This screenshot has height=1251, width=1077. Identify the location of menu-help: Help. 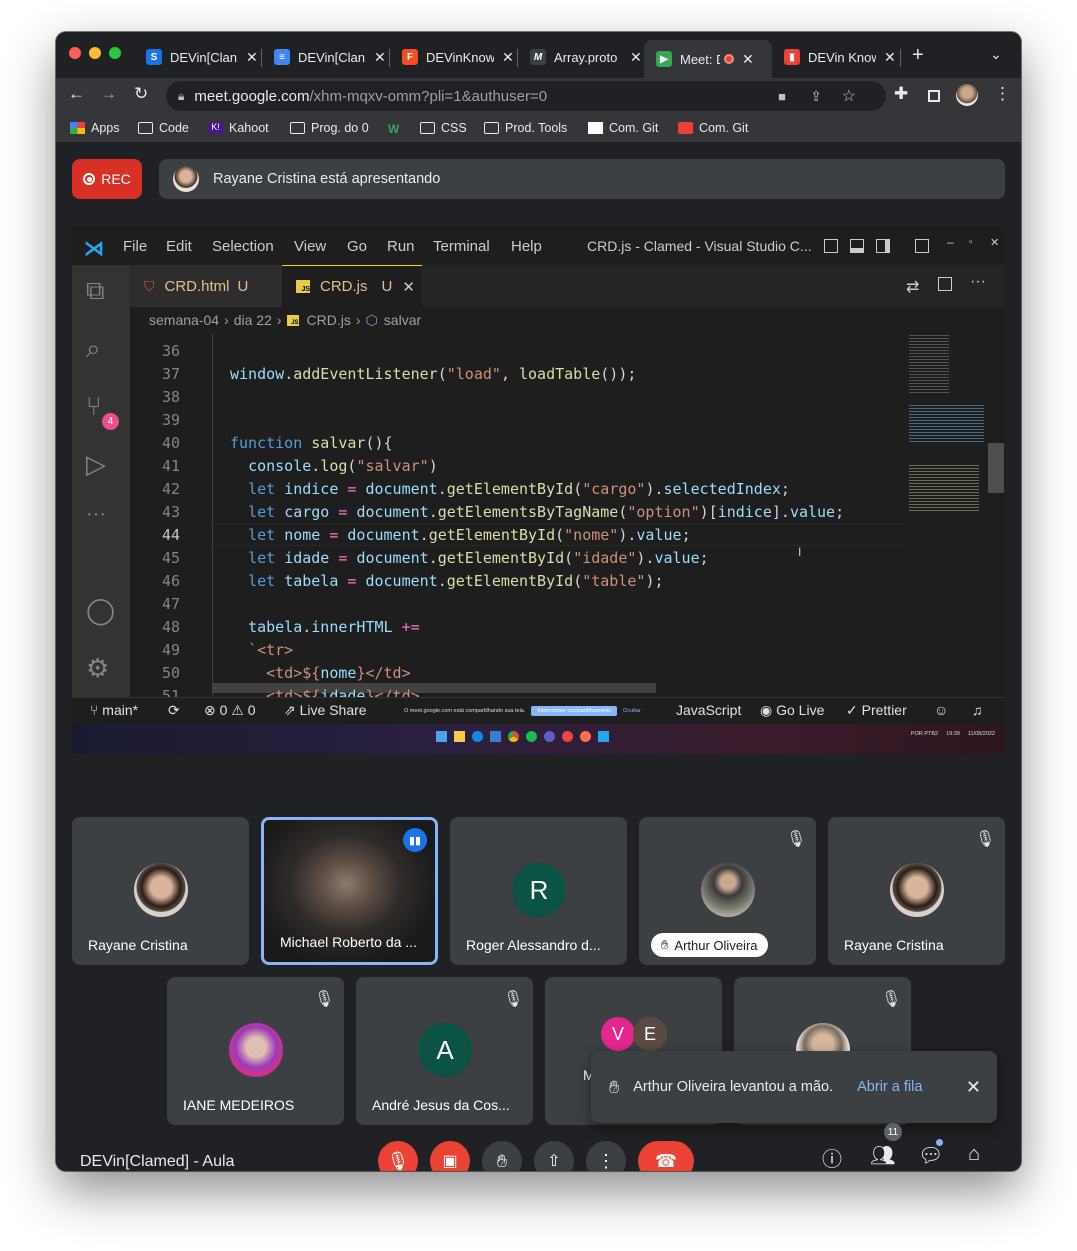
(526, 246).